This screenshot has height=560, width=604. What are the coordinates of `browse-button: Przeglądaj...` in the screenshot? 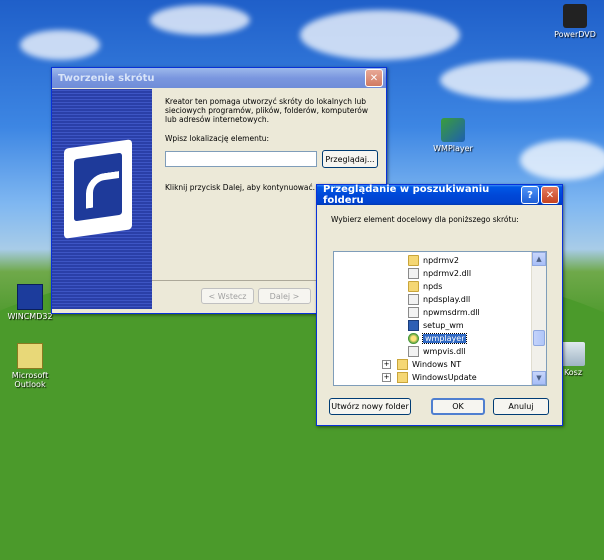 It's located at (350, 159).